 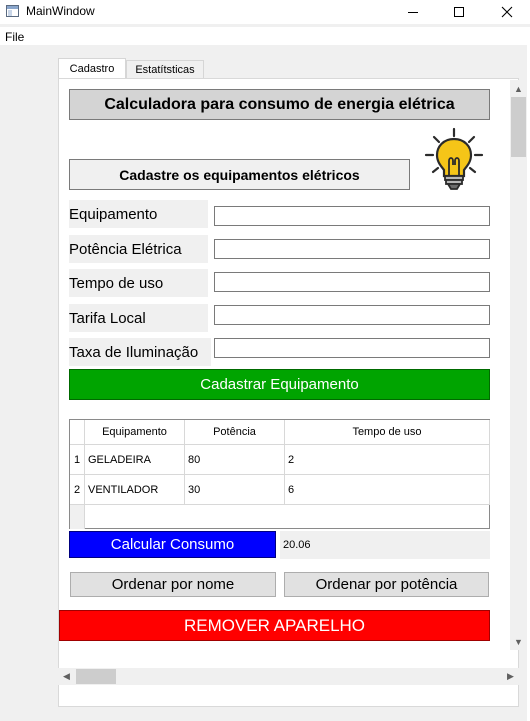 I want to click on title-bar: MainWindow, so click(x=265, y=12).